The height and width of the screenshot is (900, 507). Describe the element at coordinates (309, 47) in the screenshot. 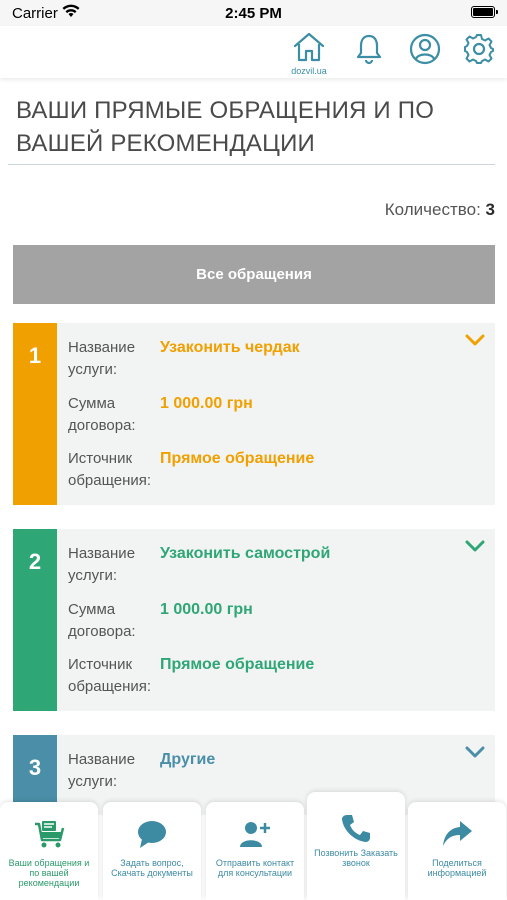

I see `home-icon` at that location.